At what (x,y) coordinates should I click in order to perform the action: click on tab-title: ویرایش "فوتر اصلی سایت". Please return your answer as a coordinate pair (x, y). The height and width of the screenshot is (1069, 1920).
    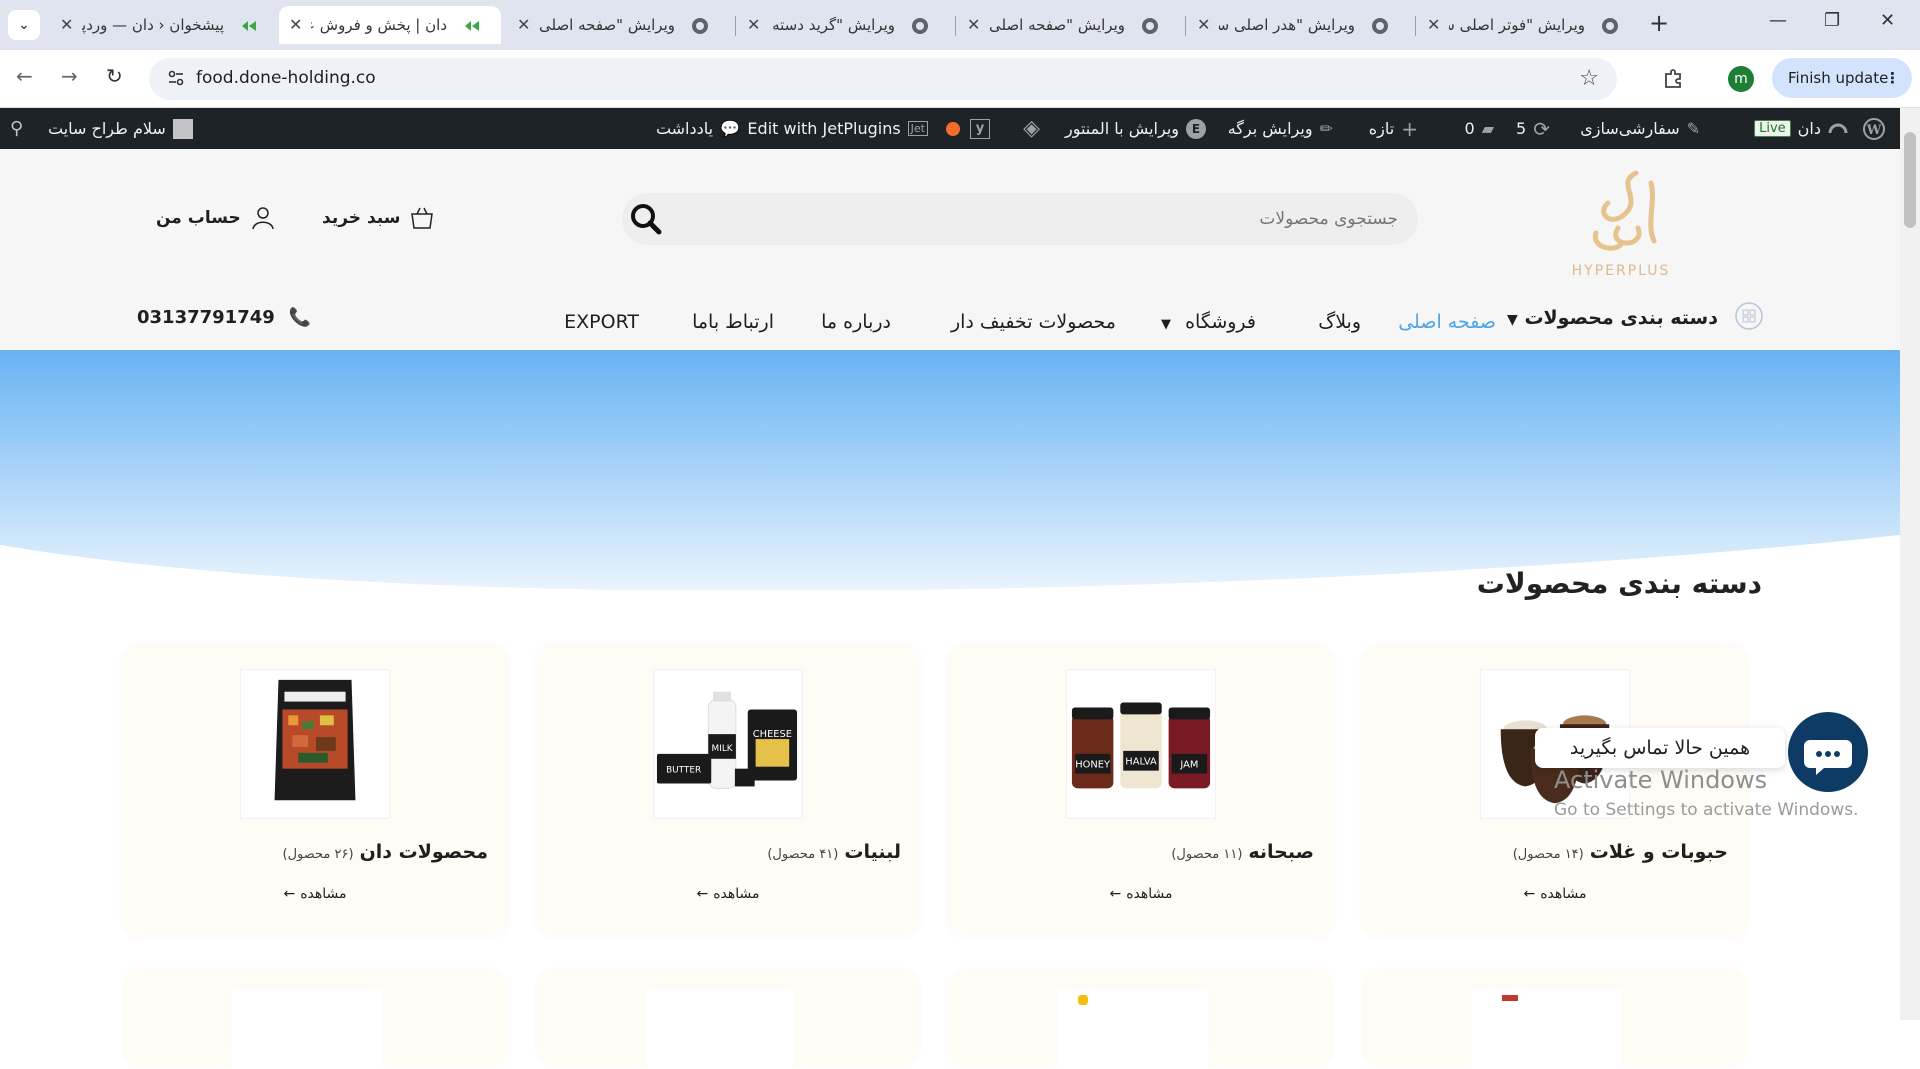
    Looking at the image, I should click on (1517, 25).